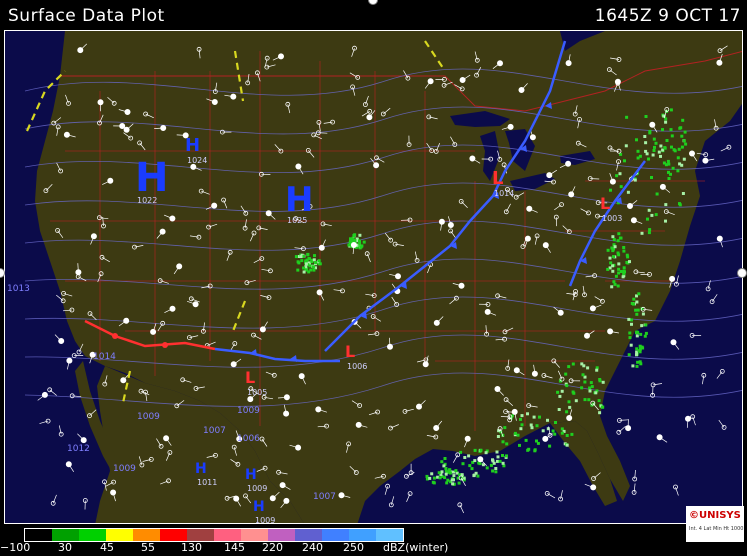 The image size is (747, 556). I want to click on legend-tick-label: 45, so click(107, 547).